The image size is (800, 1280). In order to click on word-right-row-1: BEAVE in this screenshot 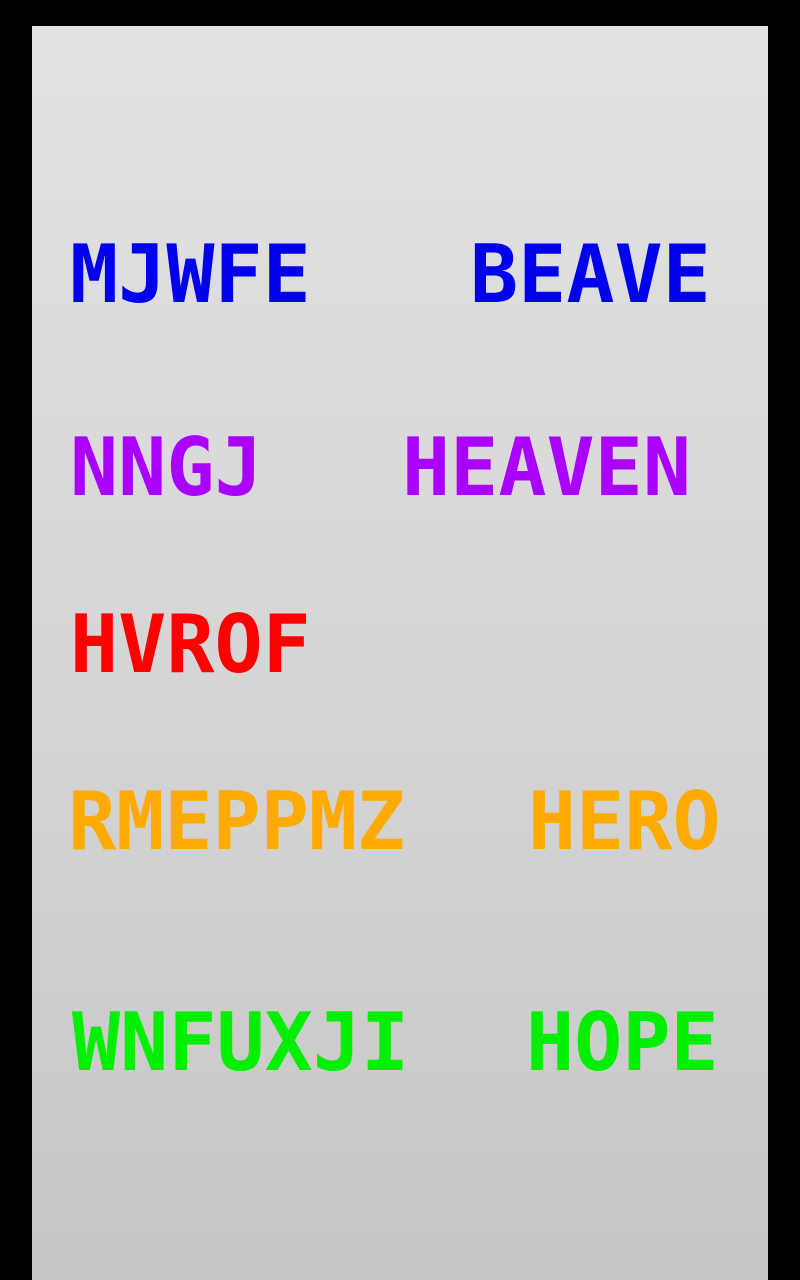, I will do `click(590, 275)`.